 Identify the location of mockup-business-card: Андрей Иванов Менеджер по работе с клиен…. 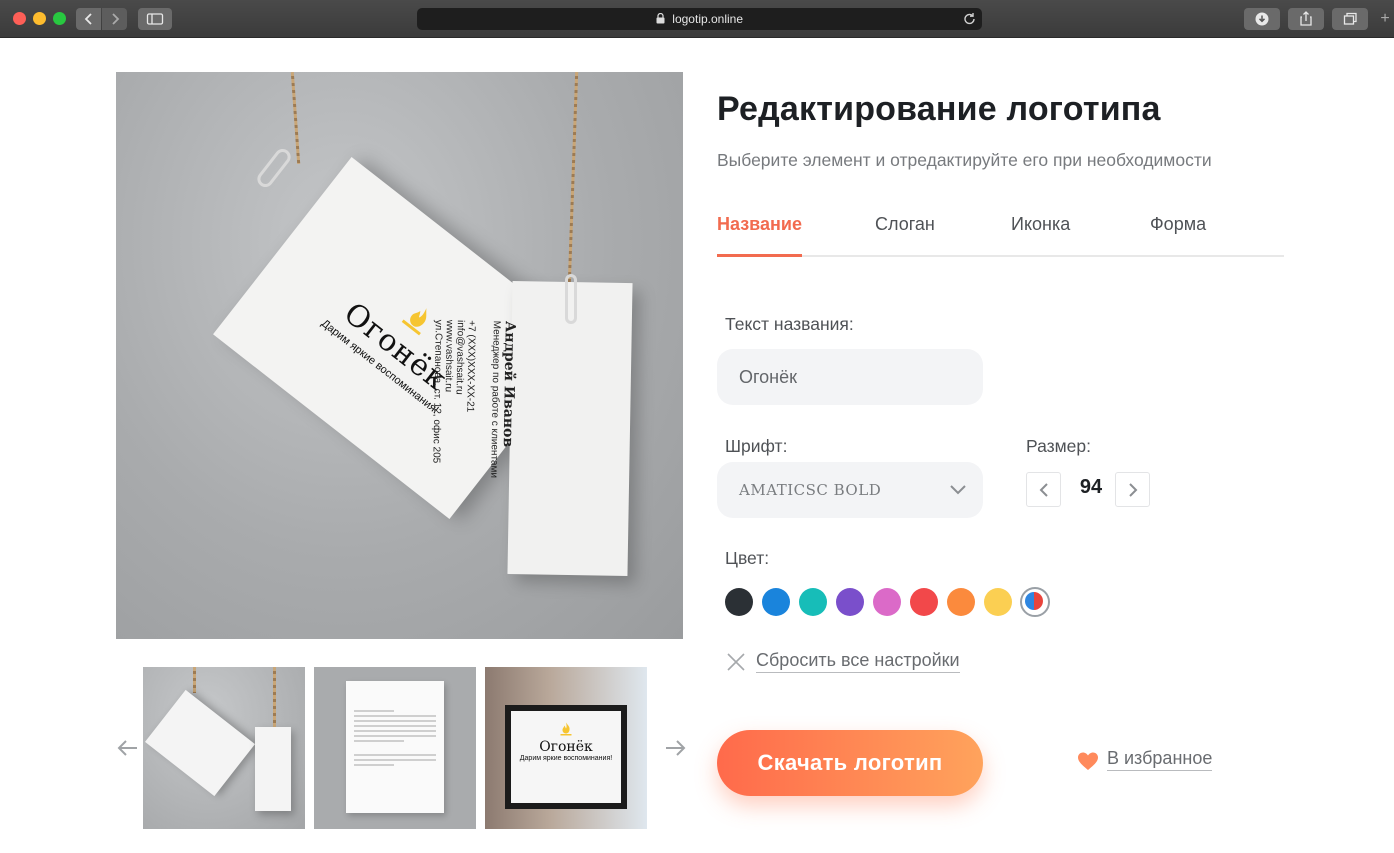
(531, 428).